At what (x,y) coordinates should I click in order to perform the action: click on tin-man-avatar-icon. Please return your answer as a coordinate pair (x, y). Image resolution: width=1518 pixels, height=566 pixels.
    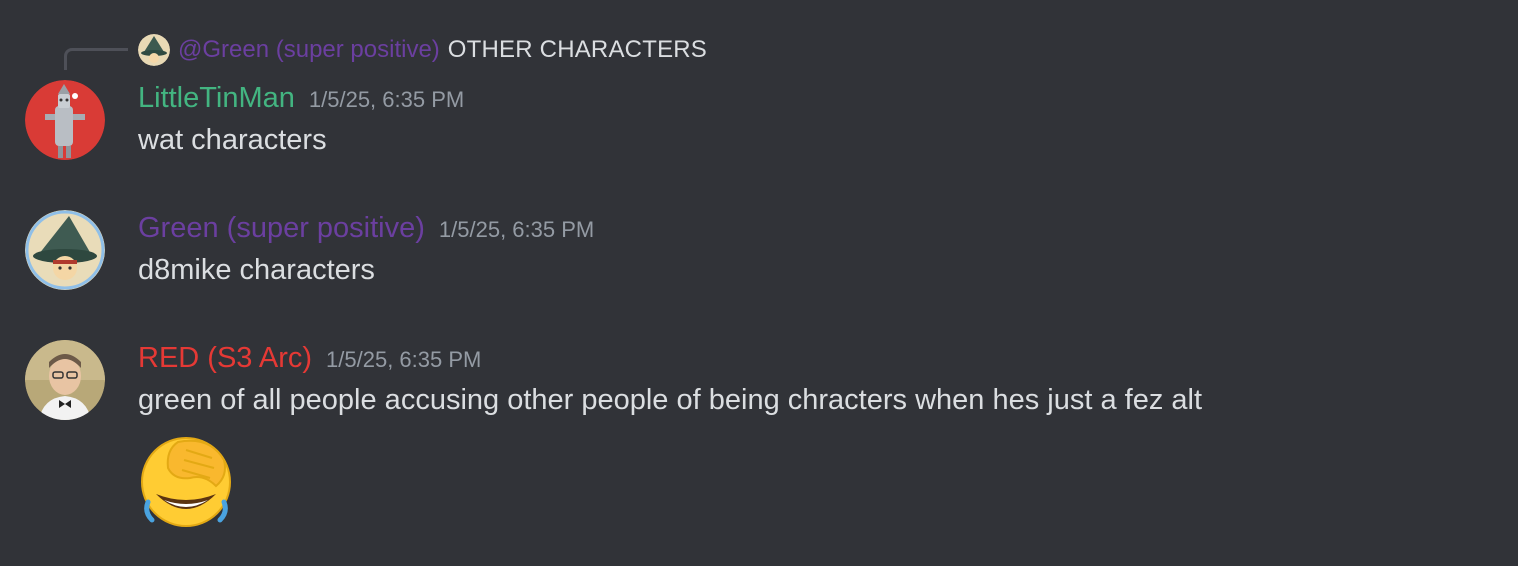
    Looking at the image, I should click on (65, 120).